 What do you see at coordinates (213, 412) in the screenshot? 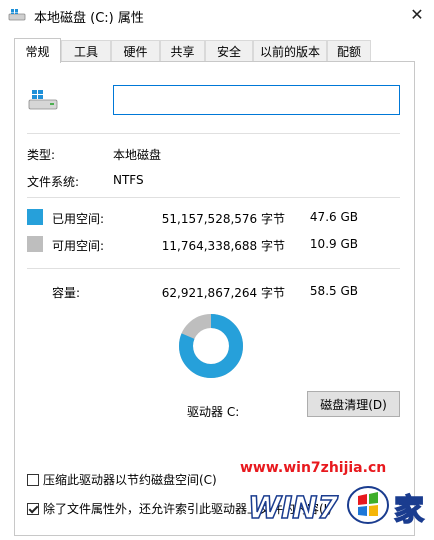
I see `drive-label: 驱动器 C:` at bounding box center [213, 412].